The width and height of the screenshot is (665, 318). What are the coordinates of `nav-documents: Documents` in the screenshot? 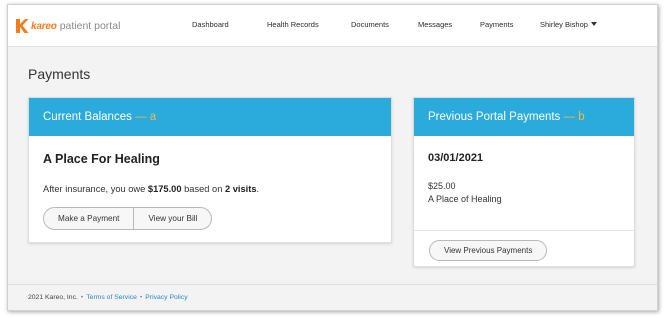 It's located at (370, 24).